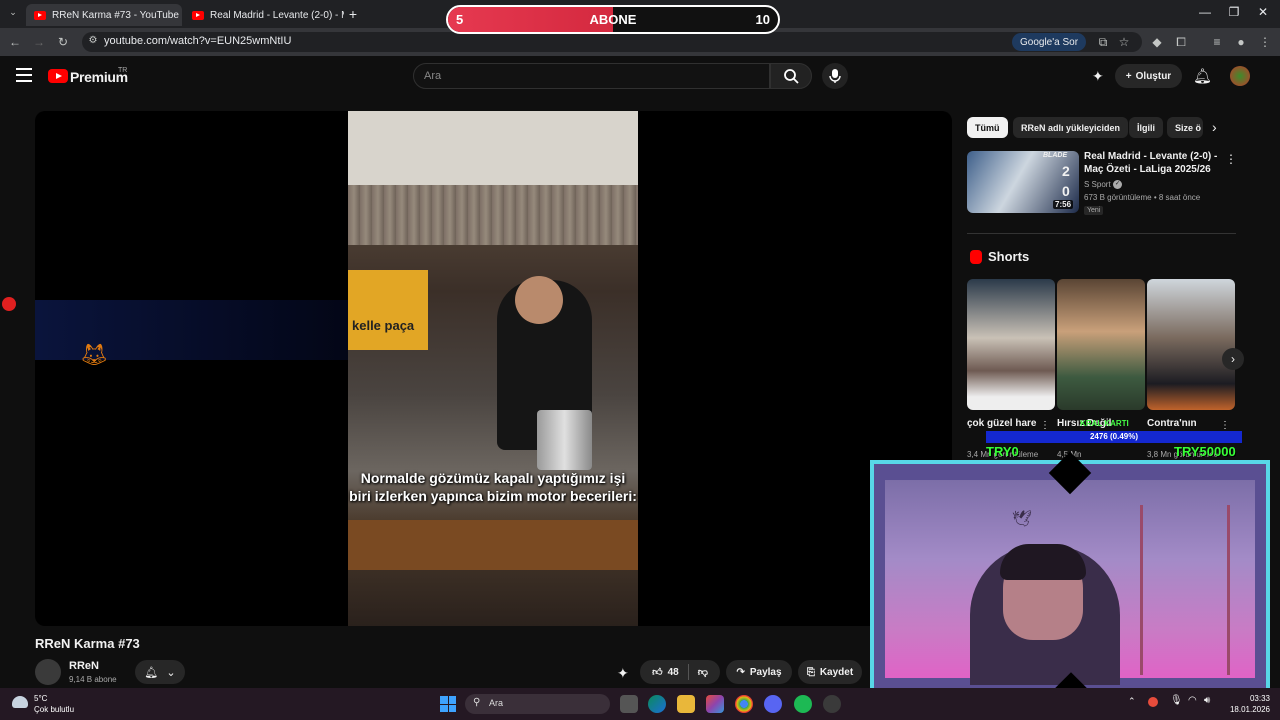 This screenshot has width=1280, height=720. I want to click on subscriber-goal-target: 10, so click(762, 19).